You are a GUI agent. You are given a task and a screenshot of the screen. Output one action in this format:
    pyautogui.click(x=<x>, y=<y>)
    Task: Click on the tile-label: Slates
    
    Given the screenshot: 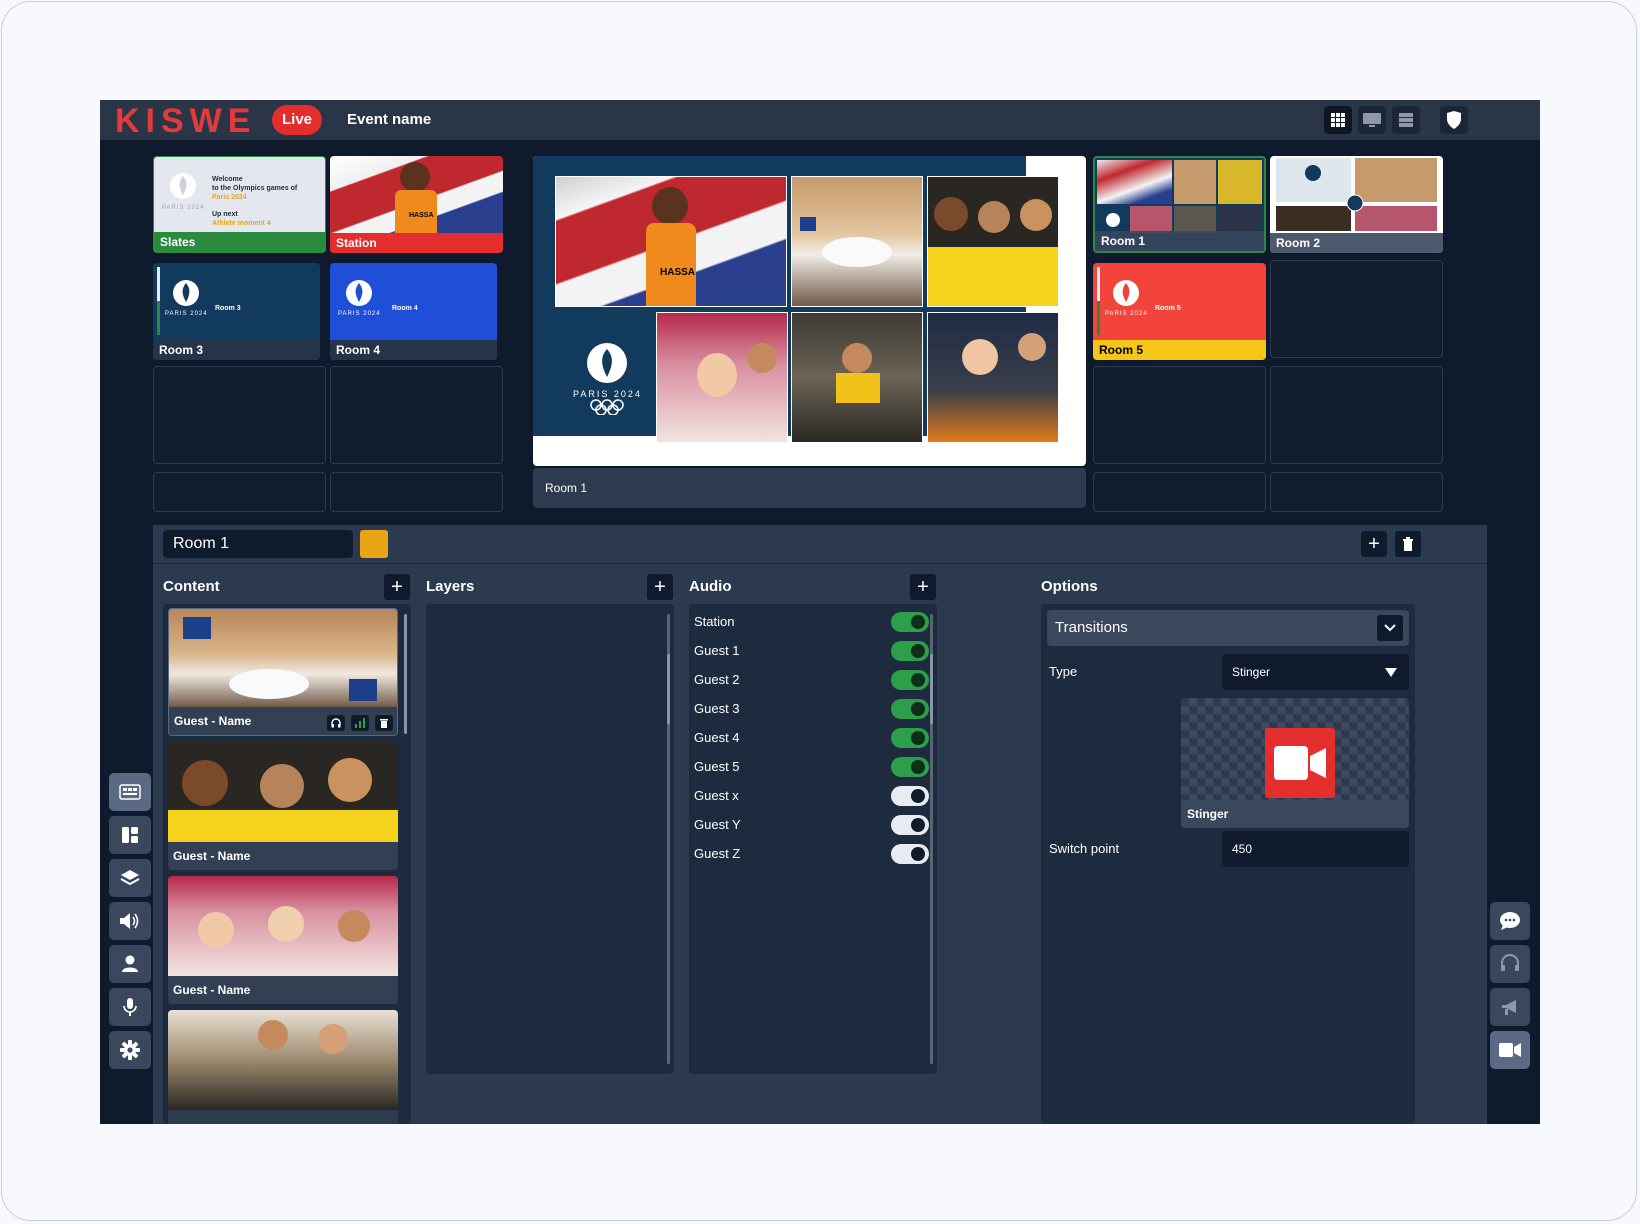 What is the action you would take?
    pyautogui.click(x=239, y=242)
    